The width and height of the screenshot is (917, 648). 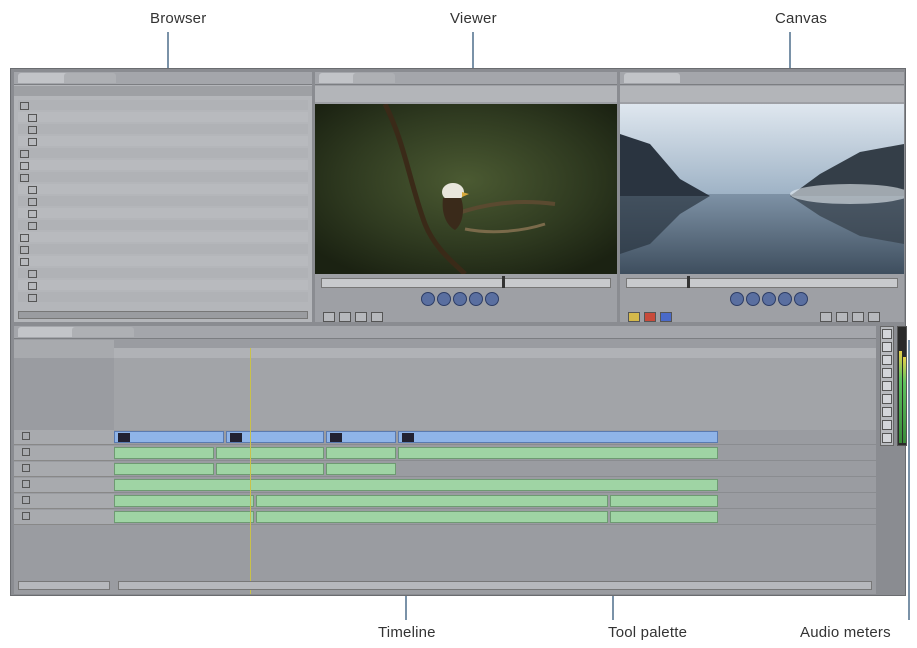 I want to click on browser-tabbar, so click(x=163, y=78).